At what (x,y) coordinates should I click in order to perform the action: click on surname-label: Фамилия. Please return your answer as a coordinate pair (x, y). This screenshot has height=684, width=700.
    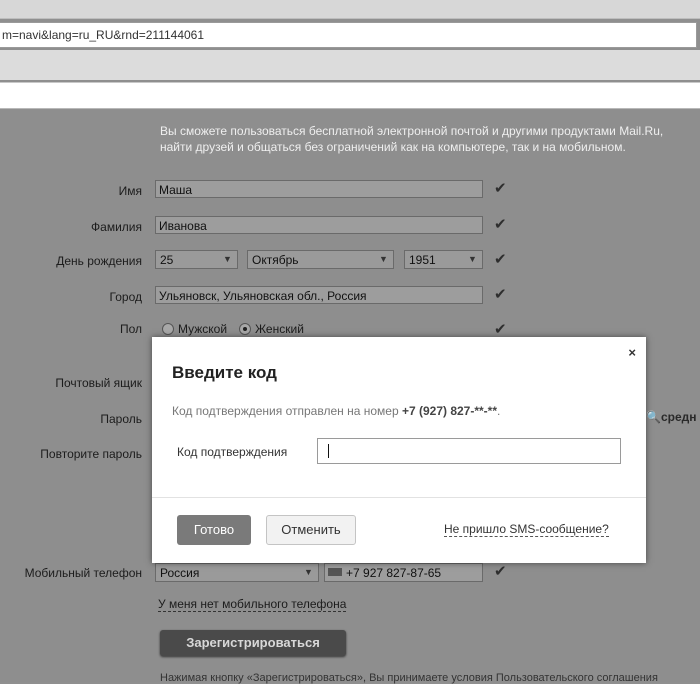
    Looking at the image, I should click on (116, 227).